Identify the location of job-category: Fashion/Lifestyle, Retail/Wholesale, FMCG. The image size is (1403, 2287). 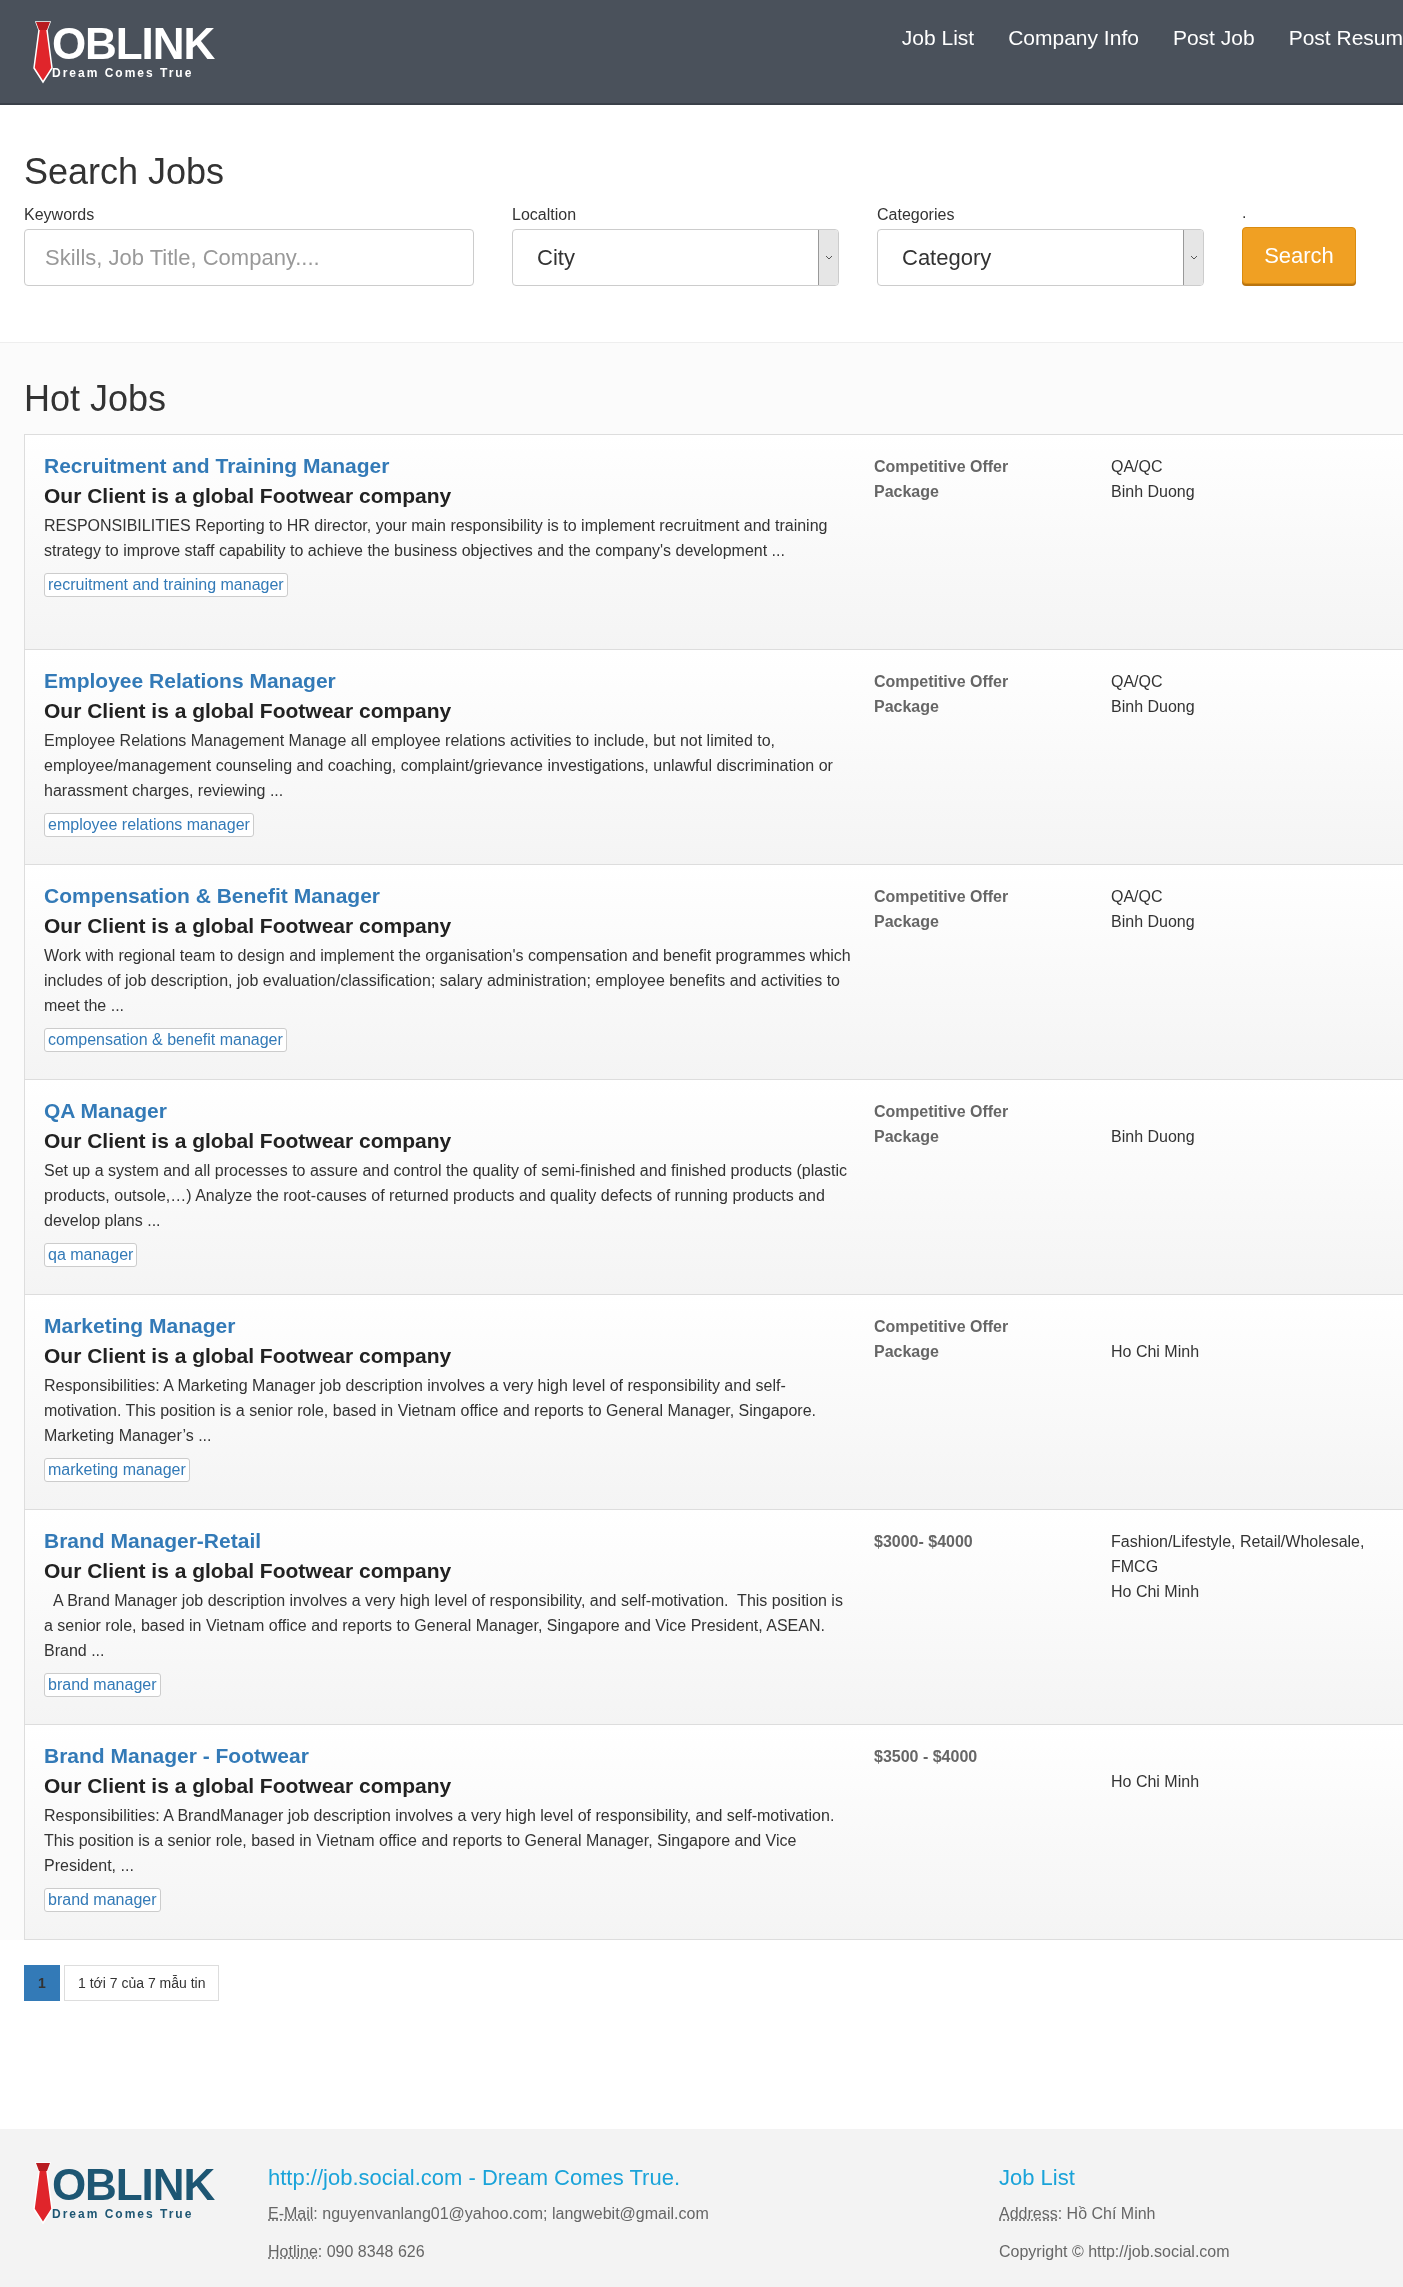
(1238, 1554).